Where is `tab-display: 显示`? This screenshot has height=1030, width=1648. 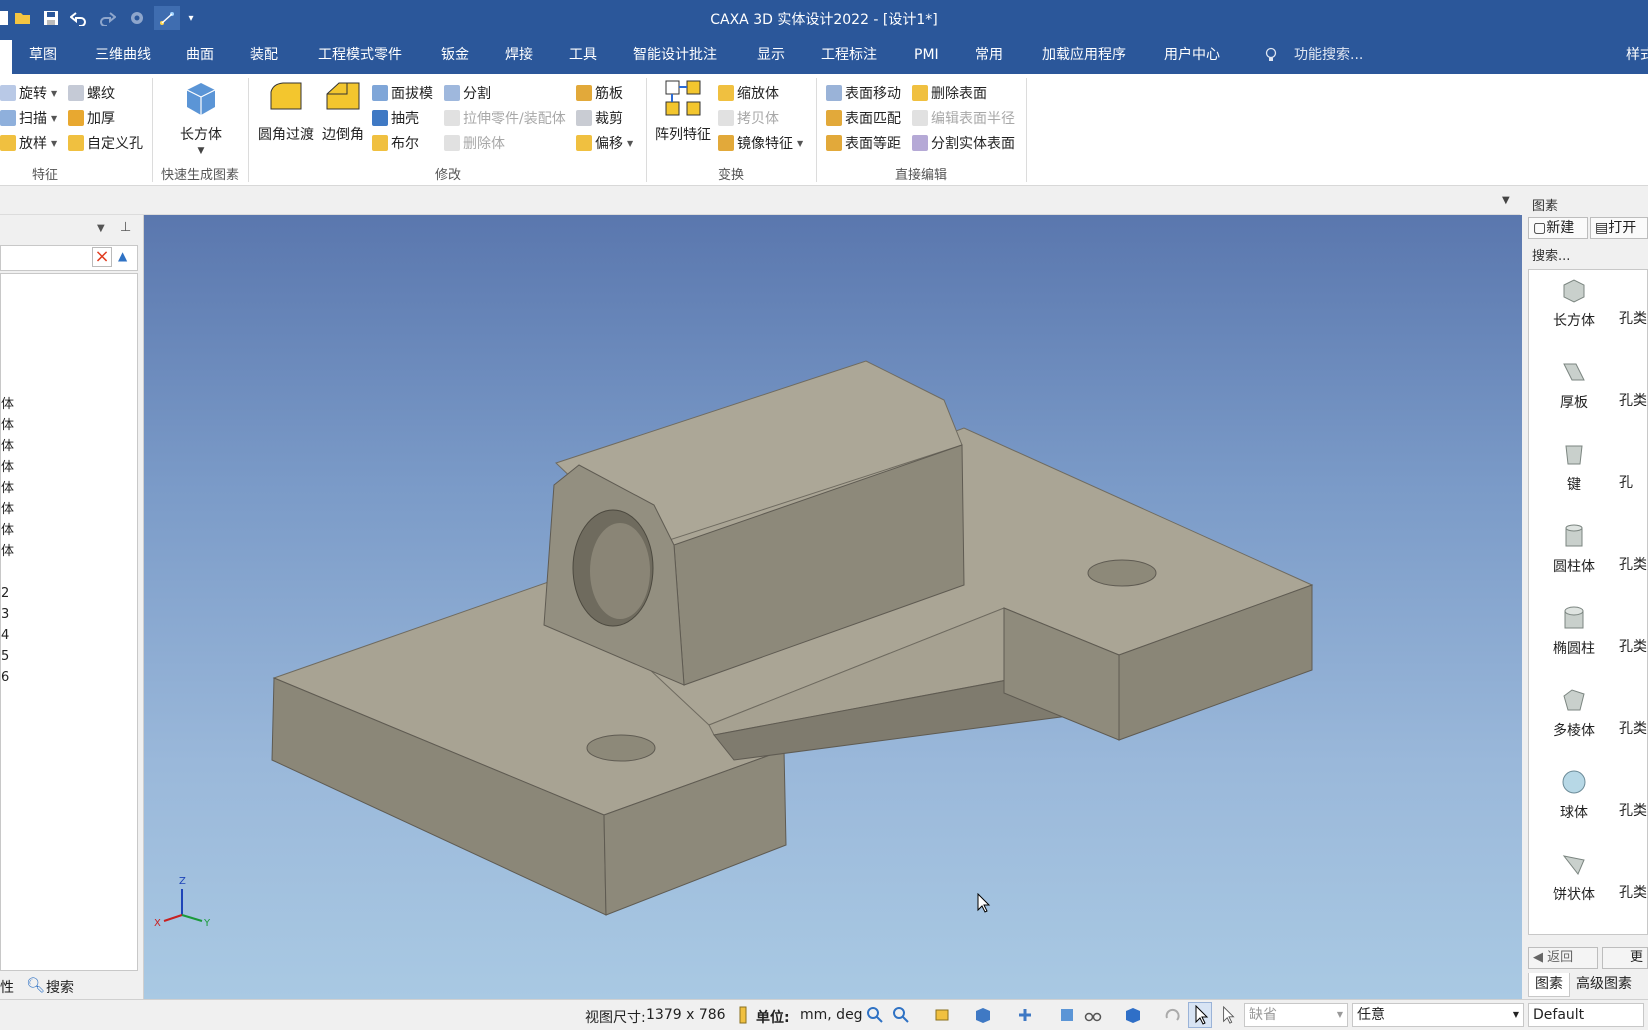 tab-display: 显示 is located at coordinates (771, 55).